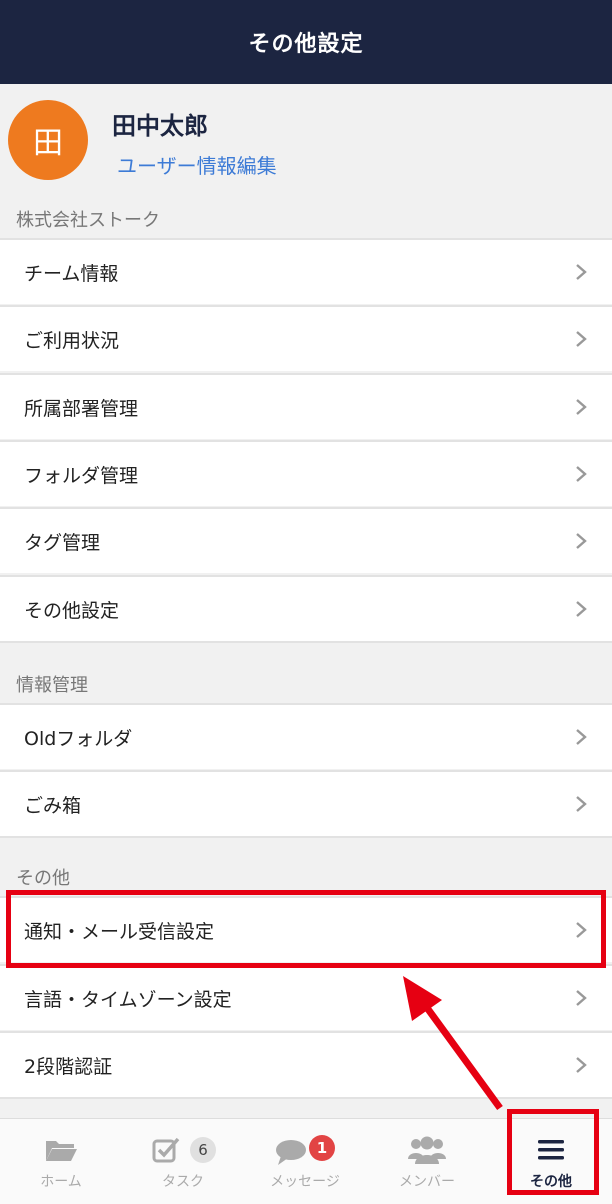 This screenshot has width=612, height=1204. Describe the element at coordinates (68, 1066) in the screenshot. I see `menu-item-label: 2段階認証` at that location.